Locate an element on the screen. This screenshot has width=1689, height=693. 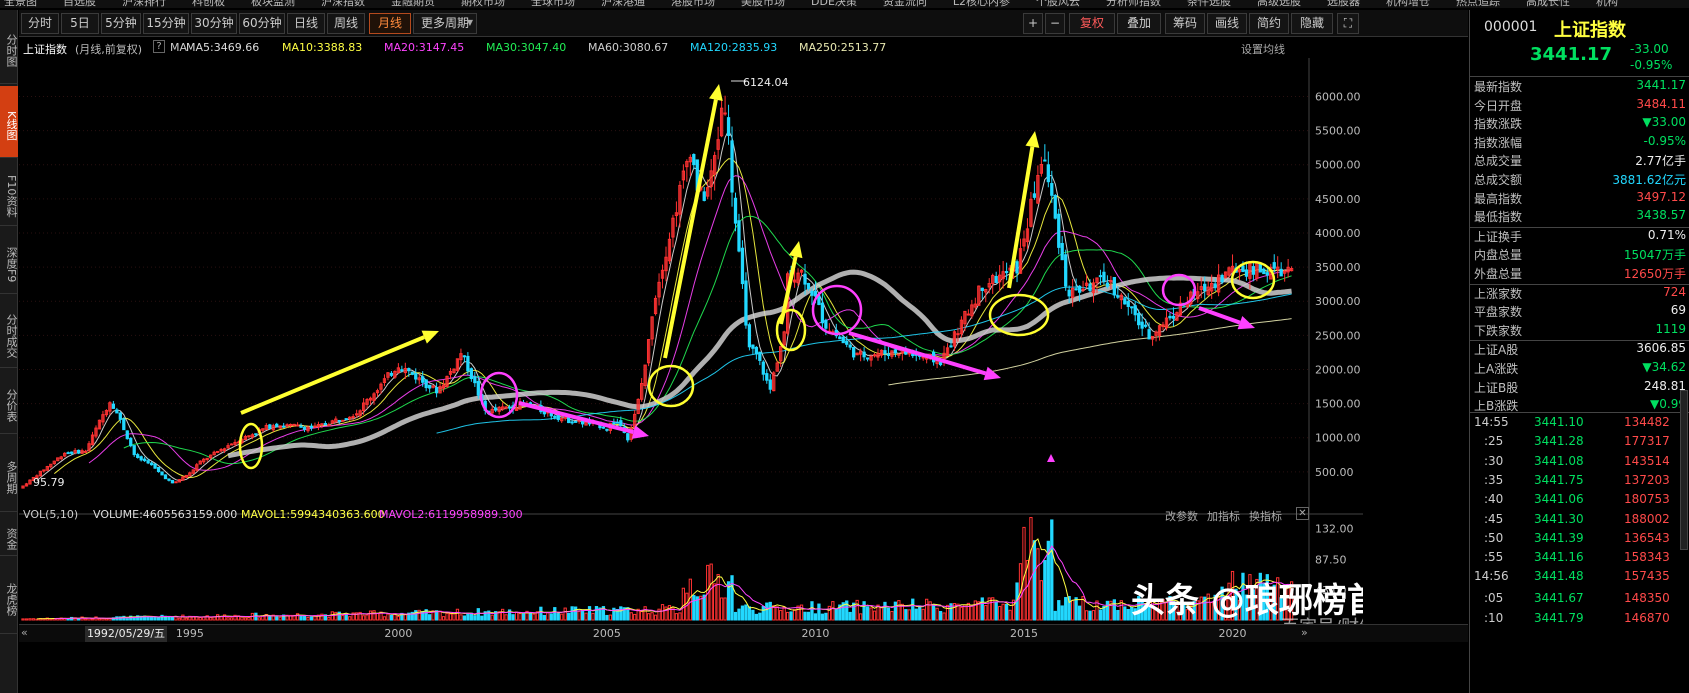
period-tab-5: 60分钟 is located at coordinates (262, 23).